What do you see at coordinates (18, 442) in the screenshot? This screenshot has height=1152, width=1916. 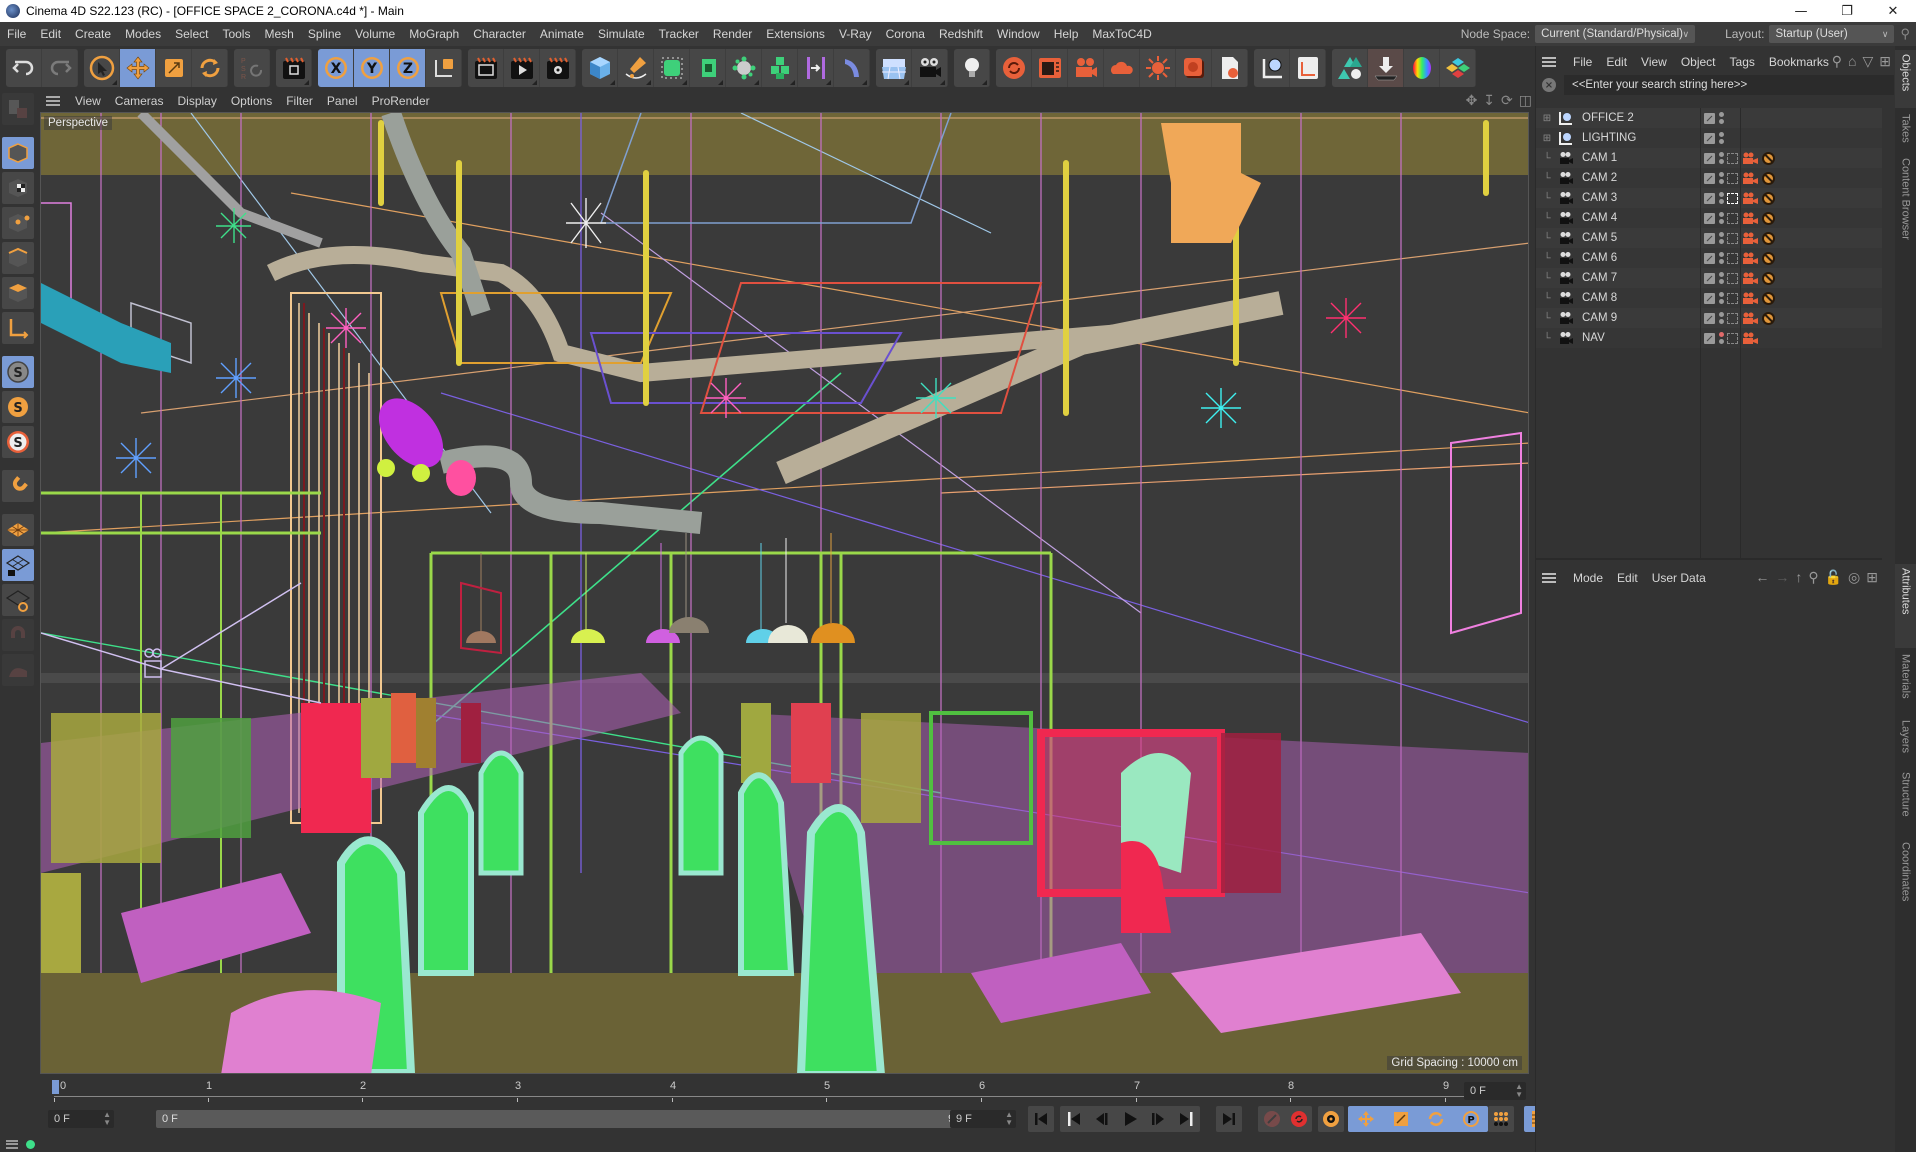 I see `solo-hierarchy-button: S` at bounding box center [18, 442].